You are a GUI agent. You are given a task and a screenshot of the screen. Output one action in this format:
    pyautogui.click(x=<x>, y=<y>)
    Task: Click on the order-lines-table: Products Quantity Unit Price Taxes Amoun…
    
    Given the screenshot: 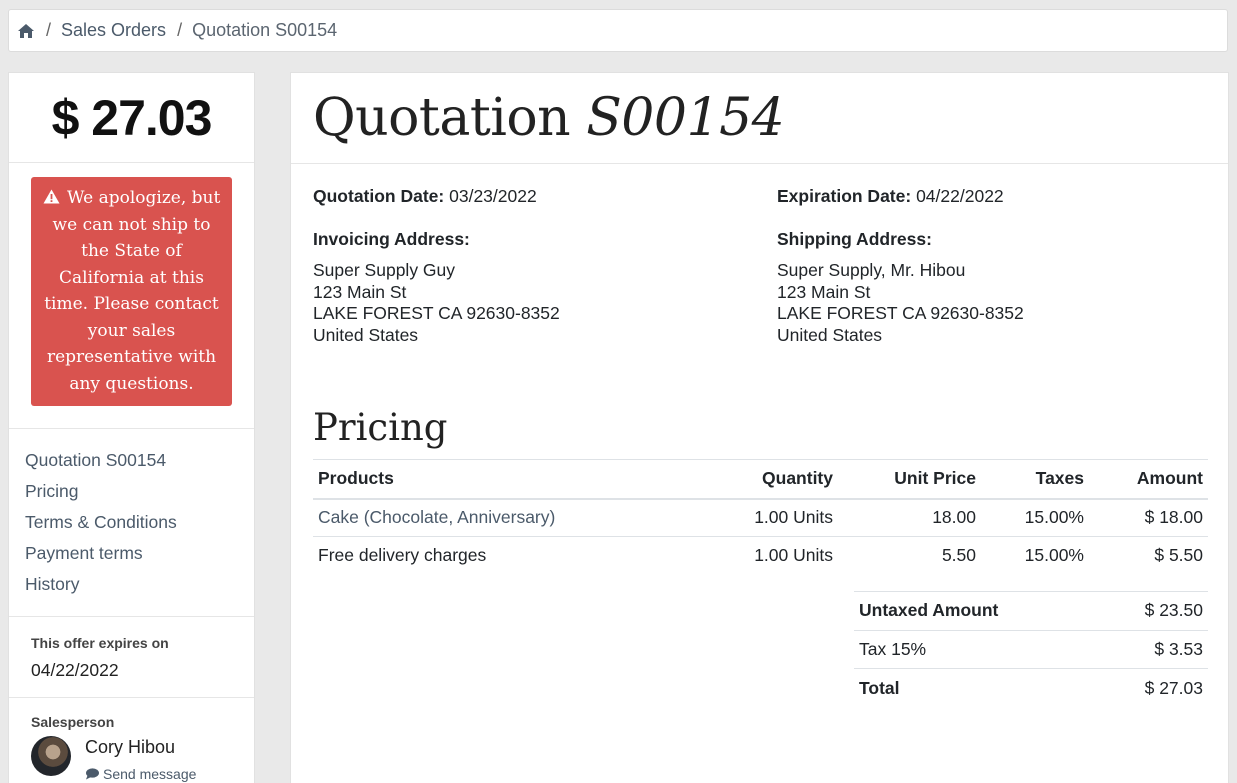 What is the action you would take?
    pyautogui.click(x=760, y=517)
    